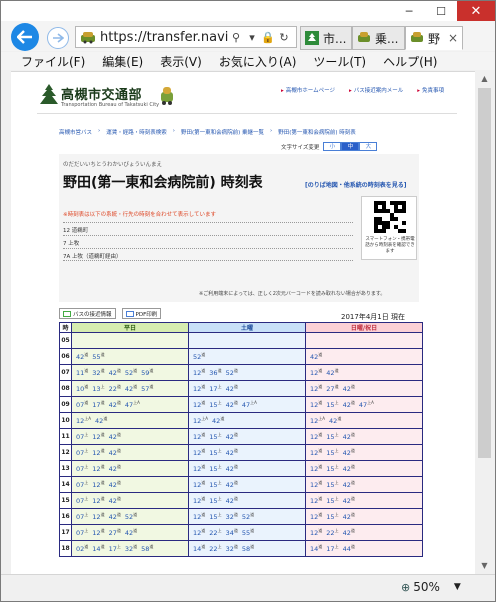 The height and width of the screenshot is (602, 496). Describe the element at coordinates (453, 38) in the screenshot. I see `close-tab-icon: ×` at that location.